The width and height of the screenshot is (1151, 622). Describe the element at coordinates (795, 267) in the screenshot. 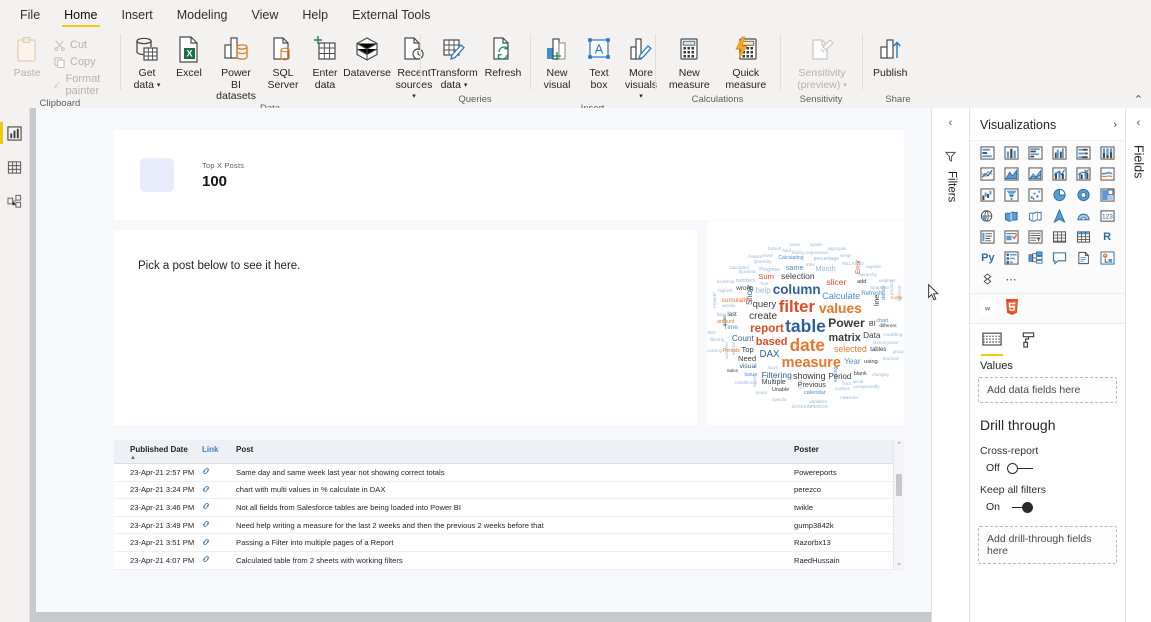

I see `word-cloud-word: same` at that location.